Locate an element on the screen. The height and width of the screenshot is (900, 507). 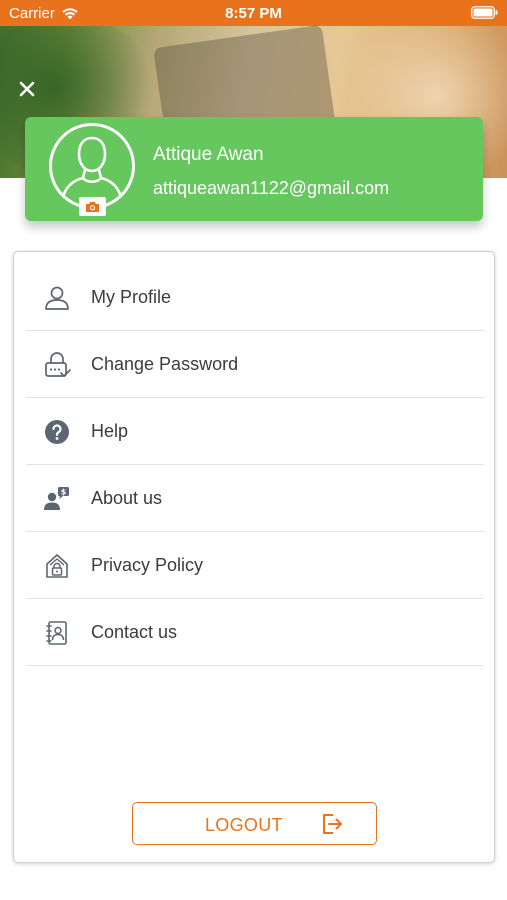
logout-icon is located at coordinates (332, 824).